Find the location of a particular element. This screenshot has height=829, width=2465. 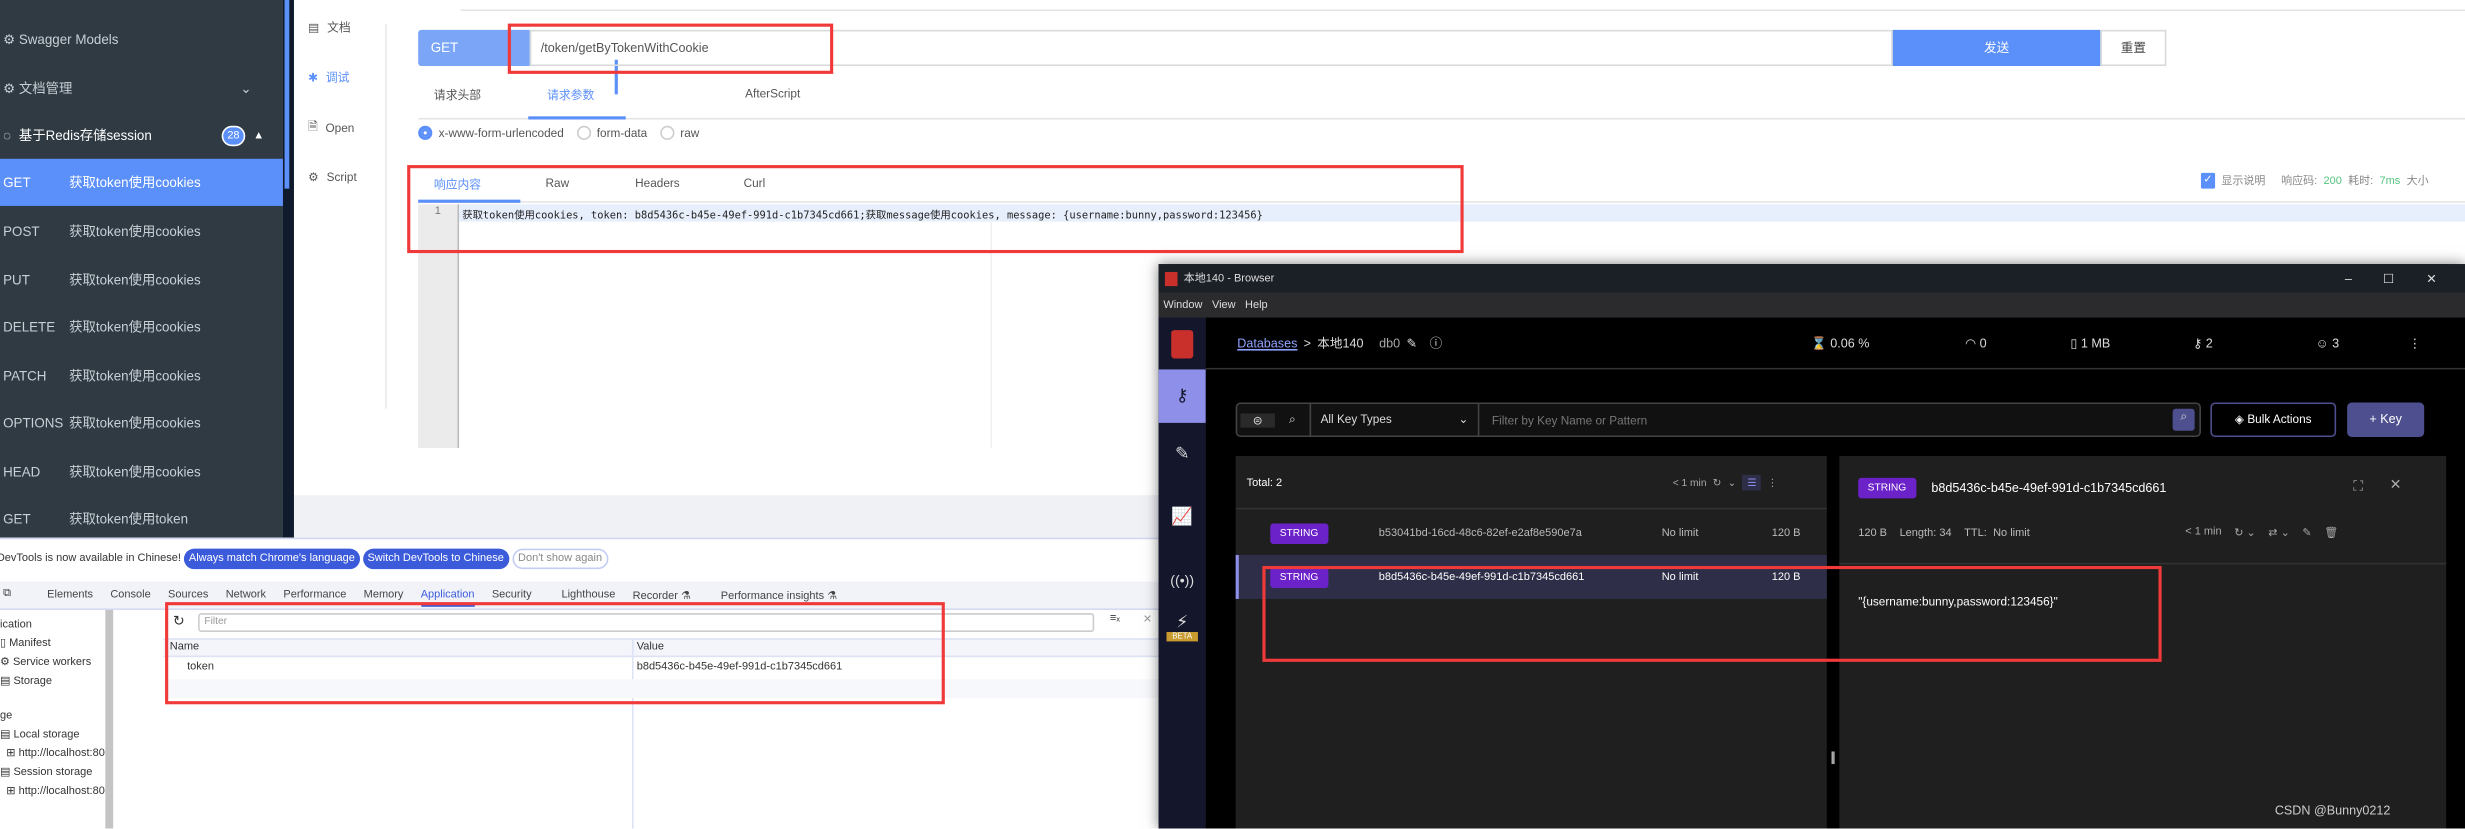

layers-icon: ◈ is located at coordinates (2239, 419).